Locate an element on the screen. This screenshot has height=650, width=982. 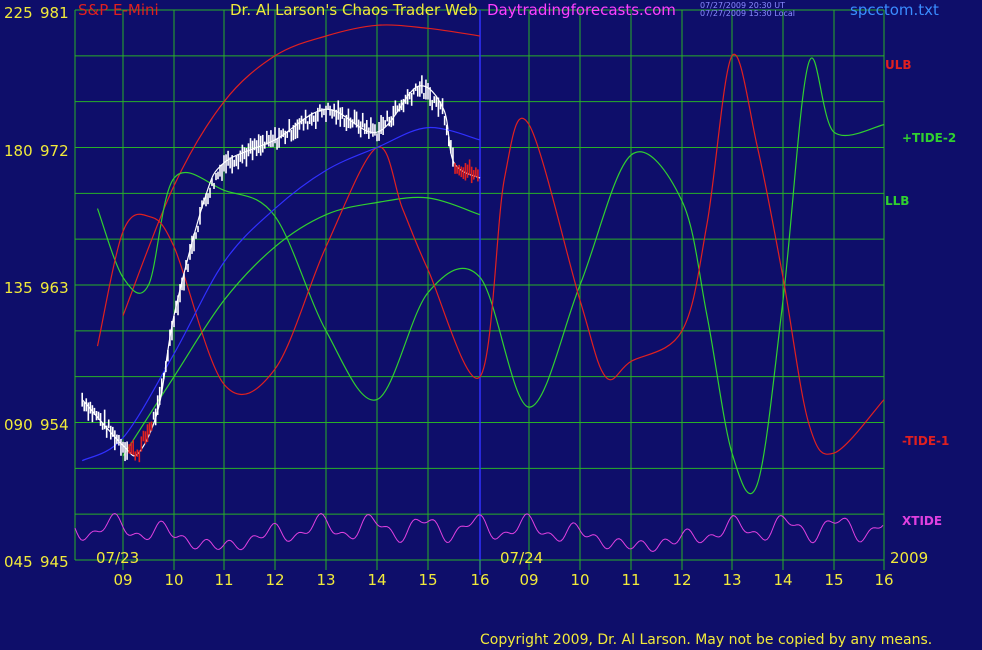
data-file: spcctom.txt is located at coordinates (894, 10).